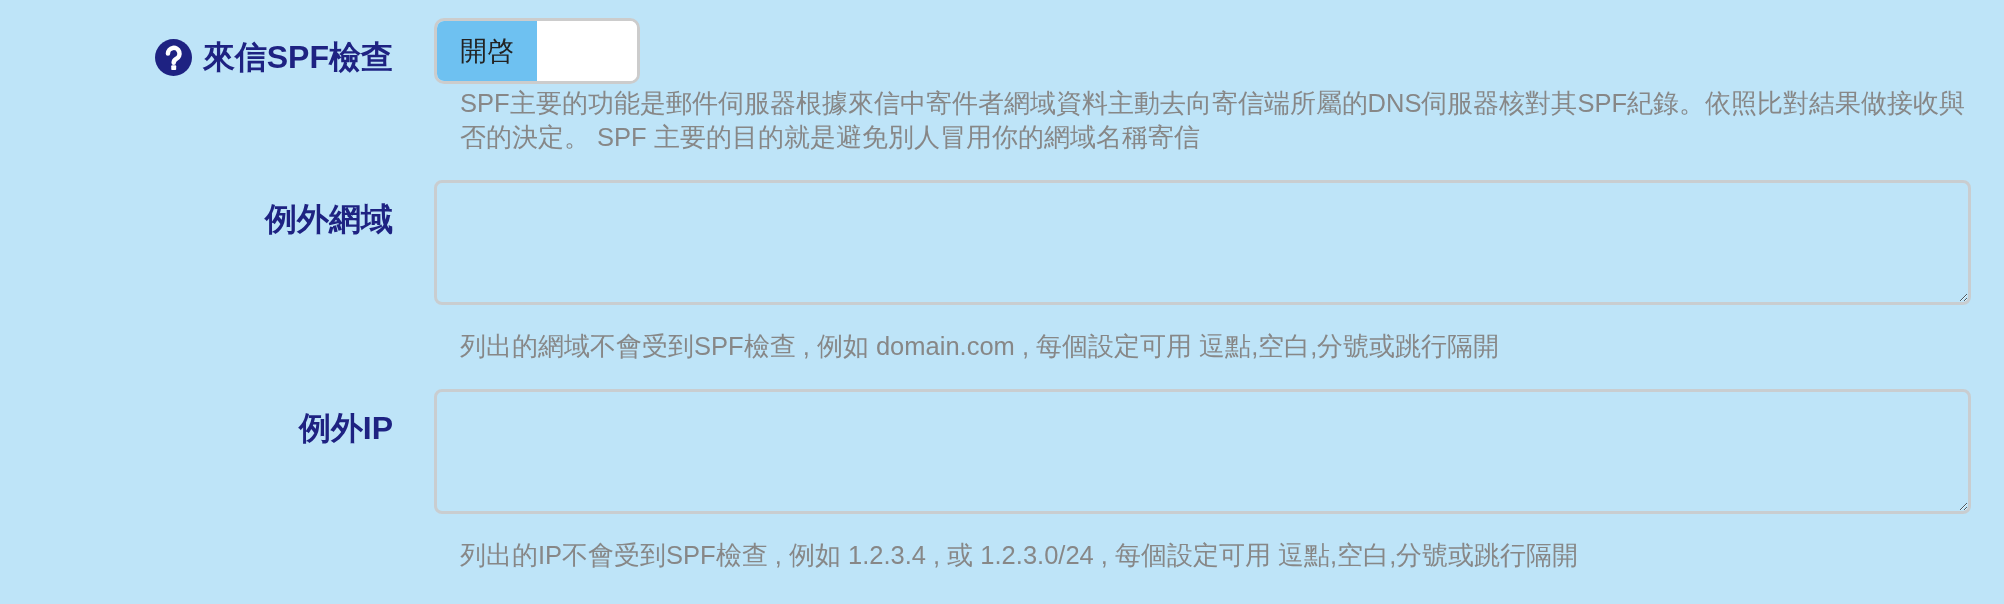 The width and height of the screenshot is (2004, 604). I want to click on help-text: SPF主要的功能是郵件伺服器根據來信中寄件者網域資料主動去向寄信端所屬的DNS伺服器核對其SPF紀錄。依照比對結果做接收與否的決定。 SPF 主要的目的就是避免別人冒用你的網域名稱寄信, so click(1213, 120).